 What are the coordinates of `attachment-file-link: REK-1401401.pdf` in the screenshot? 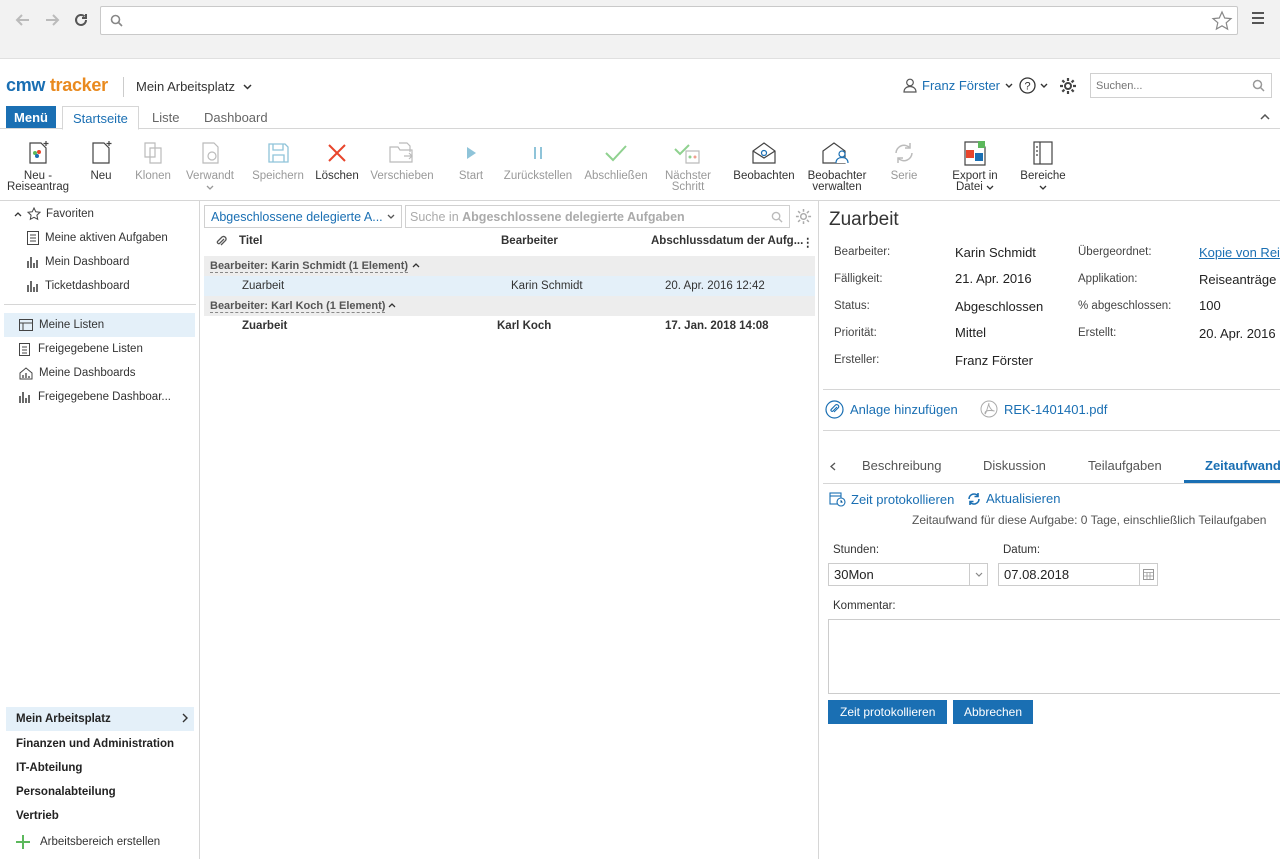 It's located at (1043, 409).